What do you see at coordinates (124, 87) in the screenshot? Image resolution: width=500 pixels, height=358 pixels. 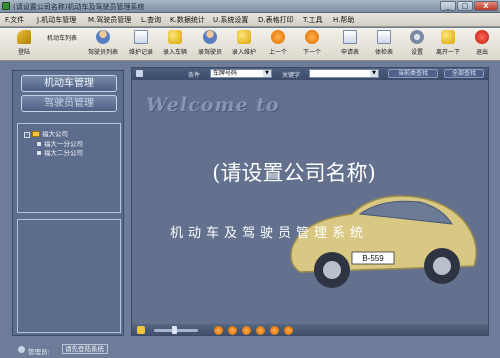 I see `vehicle-list-button: 机动车列表` at bounding box center [124, 87].